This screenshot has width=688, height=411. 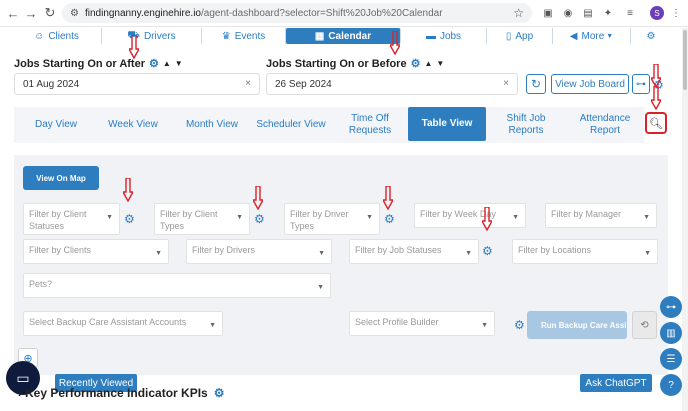 What do you see at coordinates (152, 36) in the screenshot?
I see `menu-item-drivers: ⛟ Drivers` at bounding box center [152, 36].